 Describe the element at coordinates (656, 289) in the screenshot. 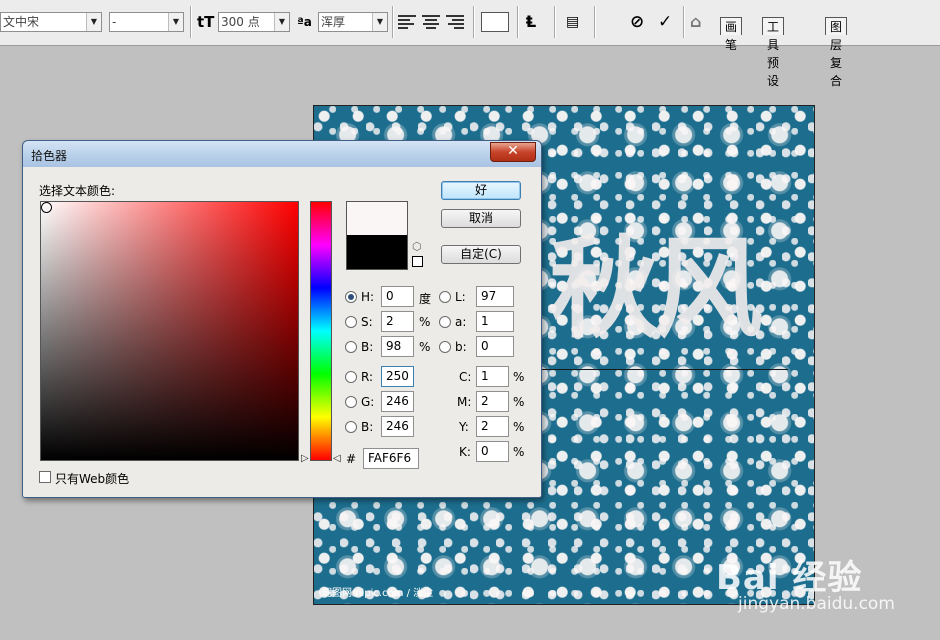

I see `canvas-text-layer: 秋风` at that location.